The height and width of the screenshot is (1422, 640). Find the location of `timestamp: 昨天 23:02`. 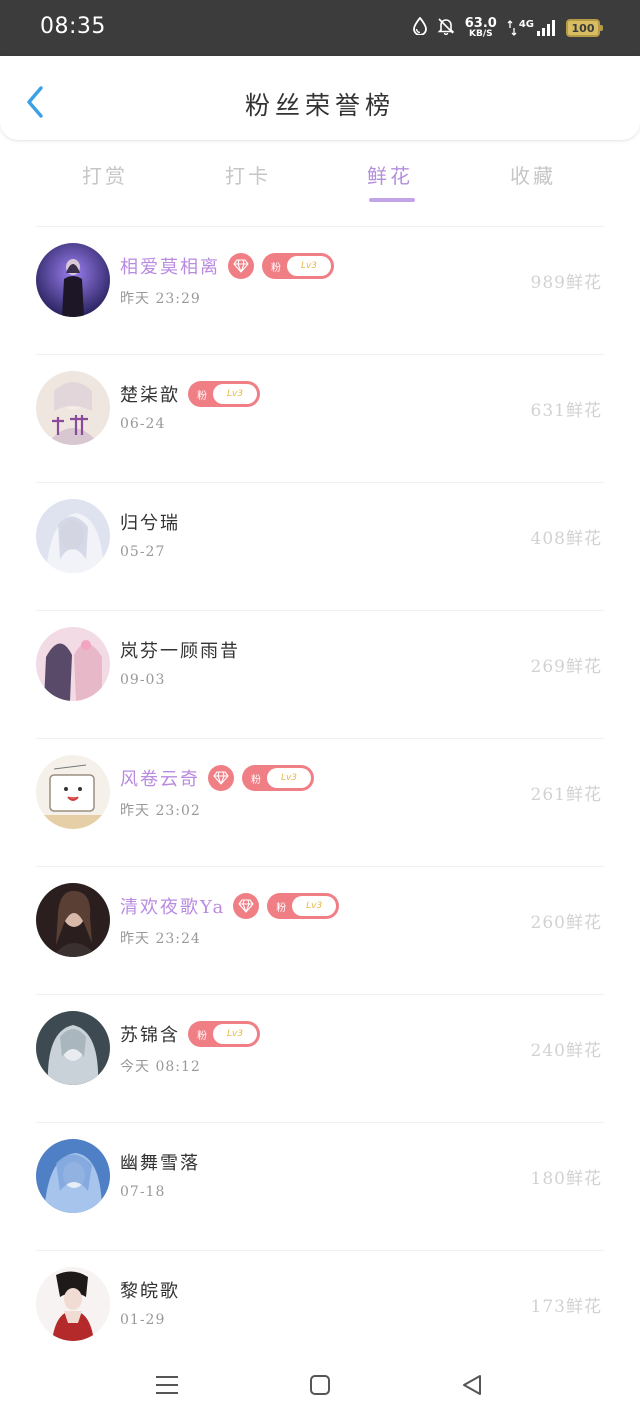

timestamp: 昨天 23:02 is located at coordinates (160, 811).